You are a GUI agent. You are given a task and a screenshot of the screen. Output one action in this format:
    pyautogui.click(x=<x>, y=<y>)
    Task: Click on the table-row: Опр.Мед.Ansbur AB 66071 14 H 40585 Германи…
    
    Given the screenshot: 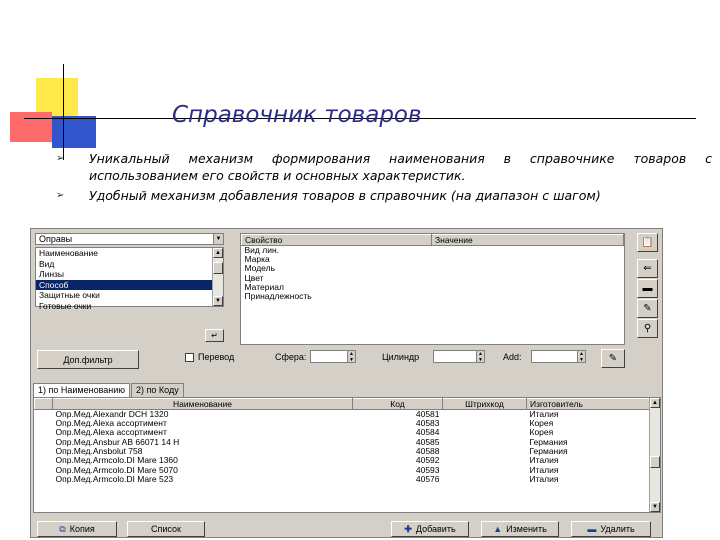 What is the action you would take?
    pyautogui.click(x=347, y=442)
    